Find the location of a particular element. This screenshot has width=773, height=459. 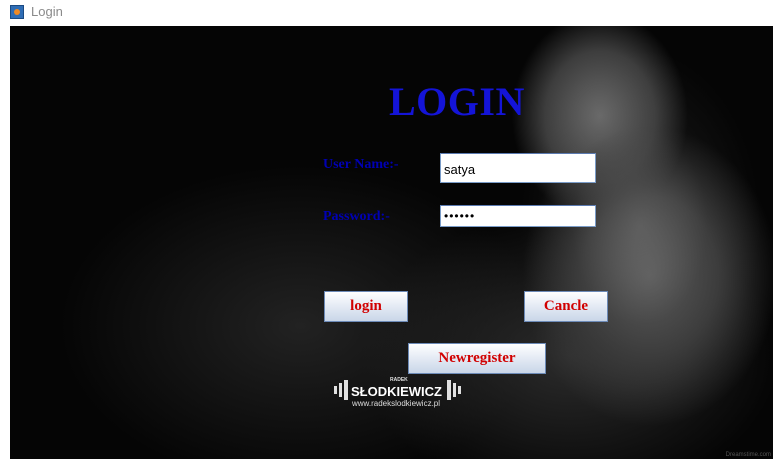

cancel-button: Cancle is located at coordinates (566, 306).